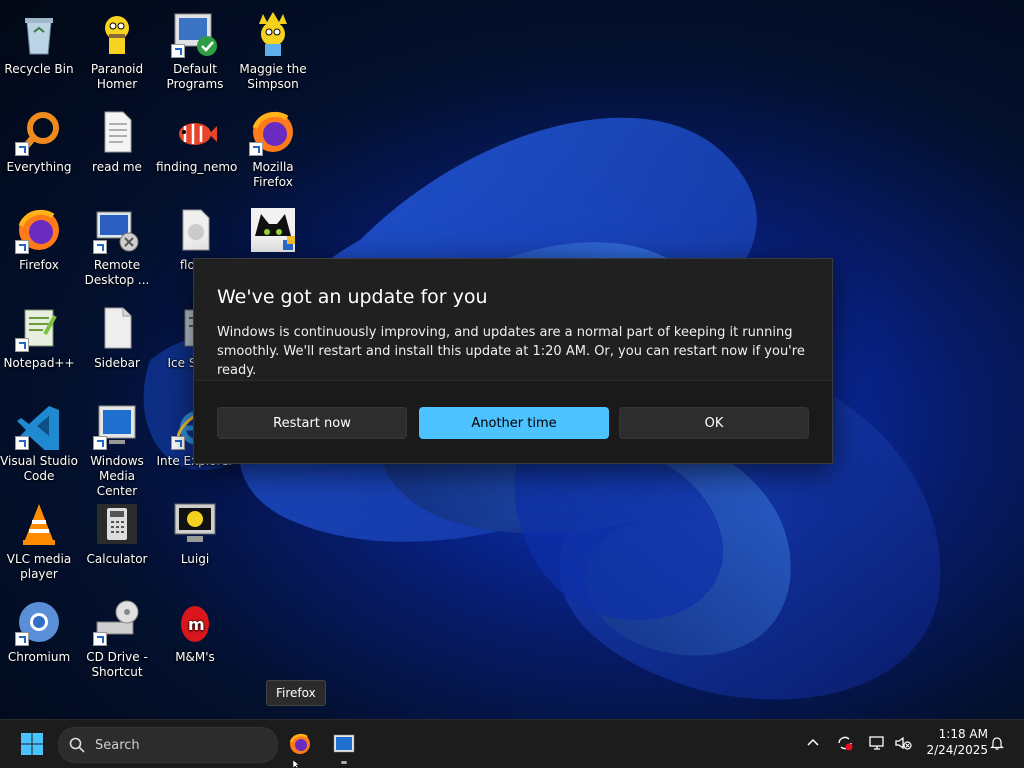 This screenshot has height=768, width=1024. What do you see at coordinates (117, 328) in the screenshot?
I see `document-icon` at bounding box center [117, 328].